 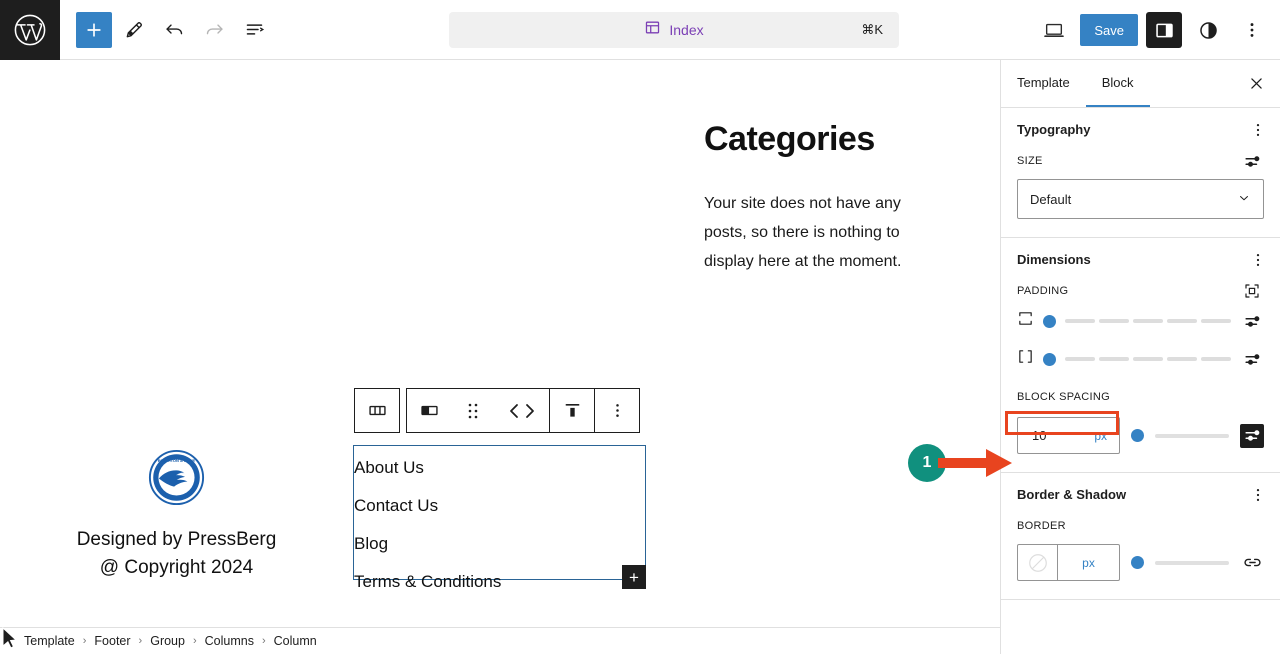 I want to click on editor-top-bar: Index ⌘K Save, so click(x=640, y=30).